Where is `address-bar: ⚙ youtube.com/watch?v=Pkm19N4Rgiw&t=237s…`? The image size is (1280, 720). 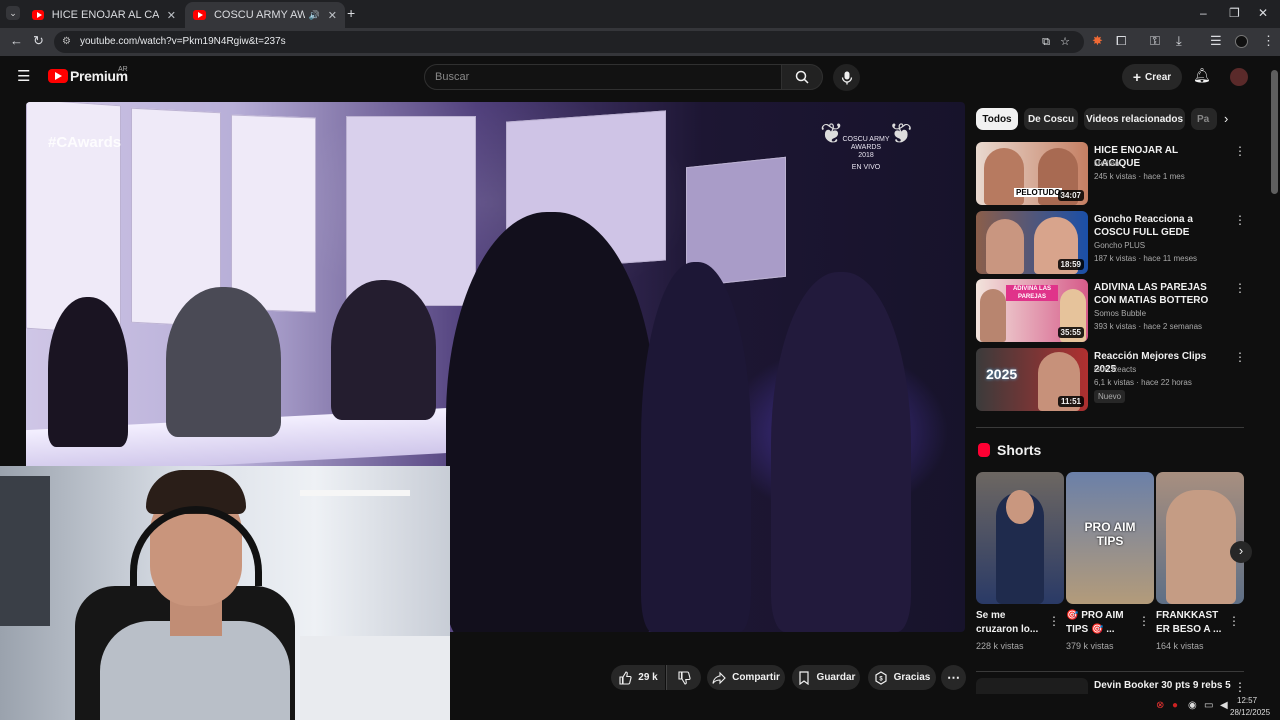
address-bar: ⚙ youtube.com/watch?v=Pkm19N4Rgiw&t=237s… is located at coordinates (569, 42).